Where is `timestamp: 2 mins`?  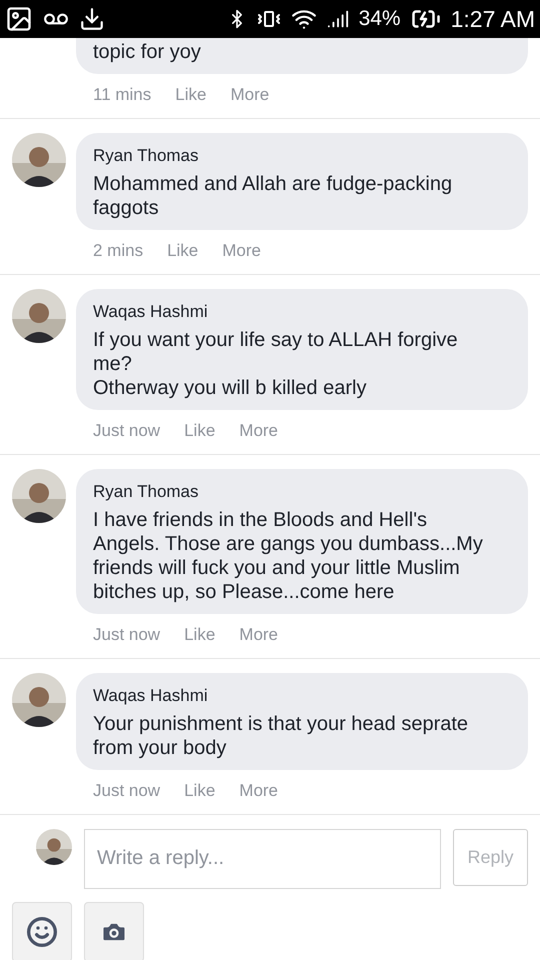
timestamp: 2 mins is located at coordinates (118, 251).